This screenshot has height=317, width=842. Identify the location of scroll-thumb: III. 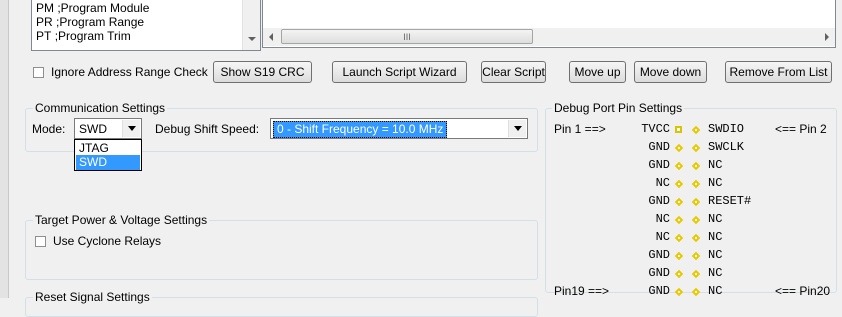
(407, 36).